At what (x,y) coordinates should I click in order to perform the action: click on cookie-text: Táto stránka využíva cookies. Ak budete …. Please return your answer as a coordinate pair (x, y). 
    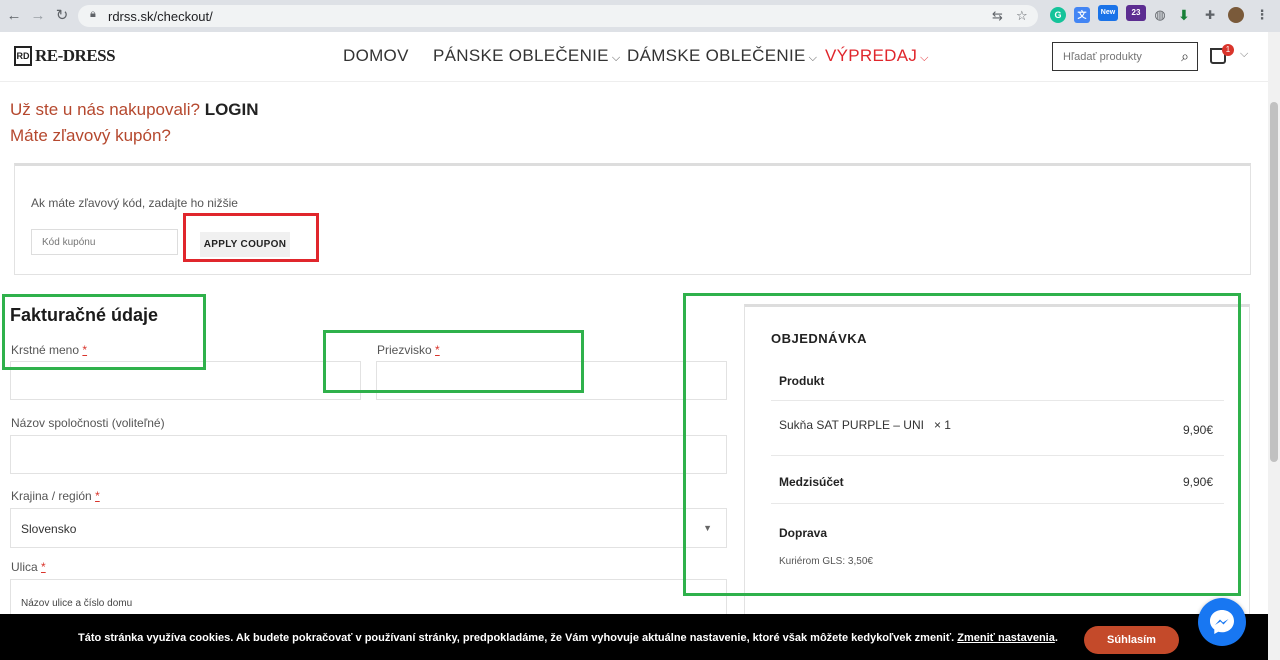
    Looking at the image, I should click on (568, 638).